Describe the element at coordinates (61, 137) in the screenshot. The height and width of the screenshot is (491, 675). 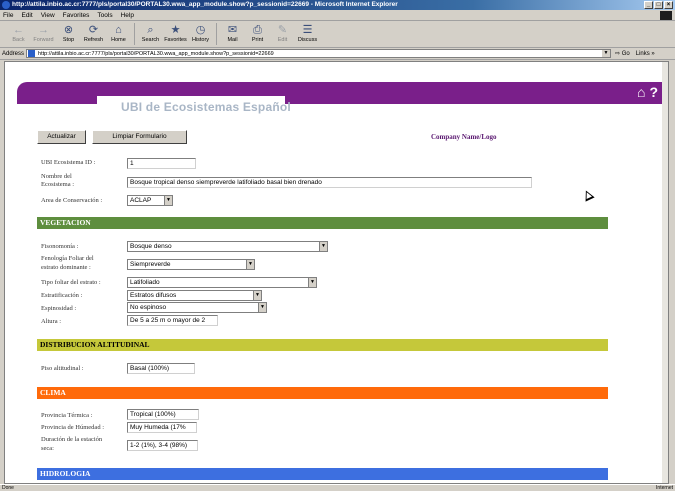
I see `update-button: Actualizar` at that location.